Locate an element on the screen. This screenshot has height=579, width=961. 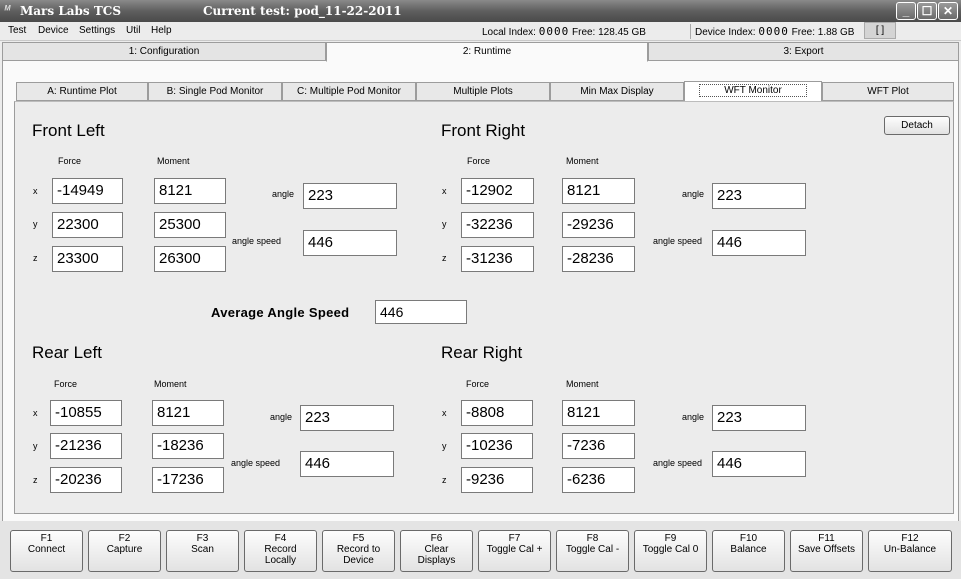
front-right-moment-x: 8121 is located at coordinates (598, 191).